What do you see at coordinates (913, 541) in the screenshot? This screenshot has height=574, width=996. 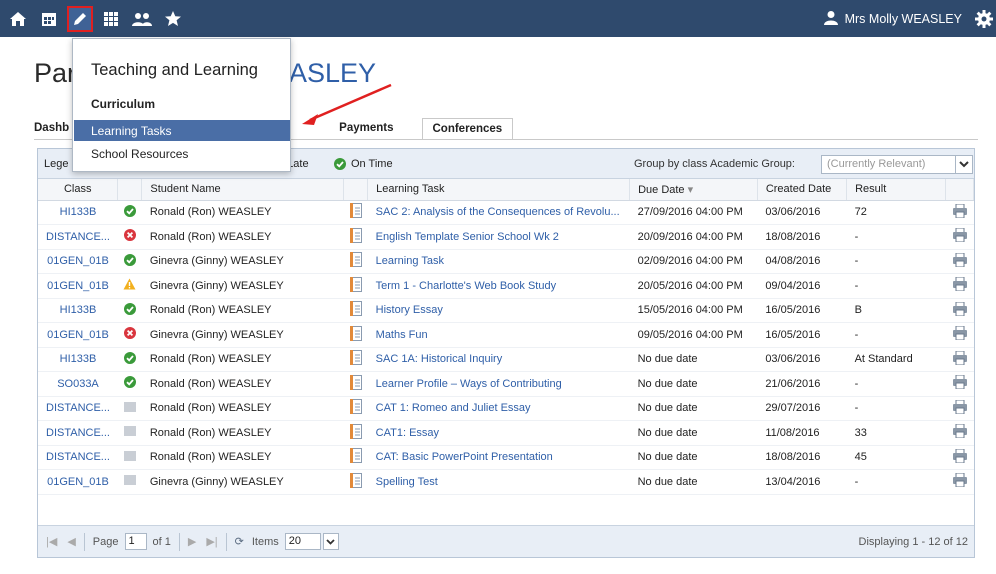 I see `display-count: Displaying 1 - 12 of 12` at bounding box center [913, 541].